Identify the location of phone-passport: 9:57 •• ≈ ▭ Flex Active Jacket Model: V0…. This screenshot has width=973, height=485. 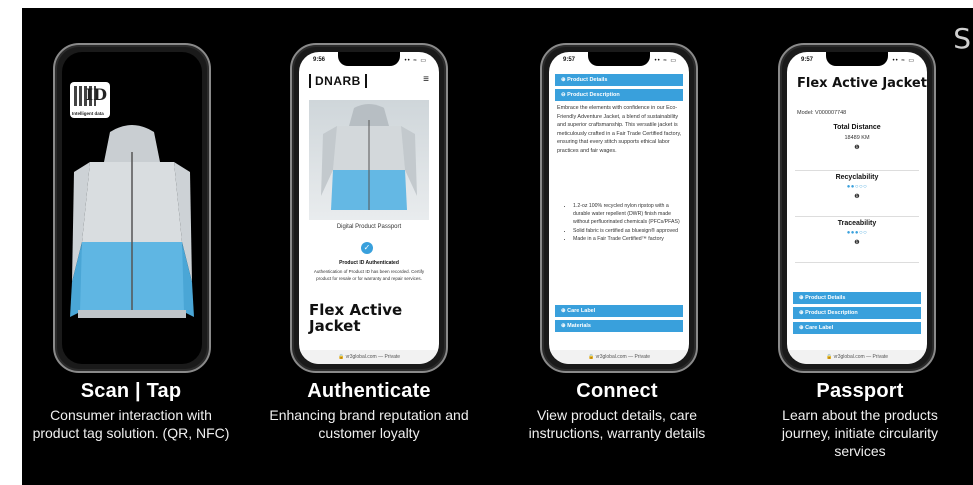
(857, 208).